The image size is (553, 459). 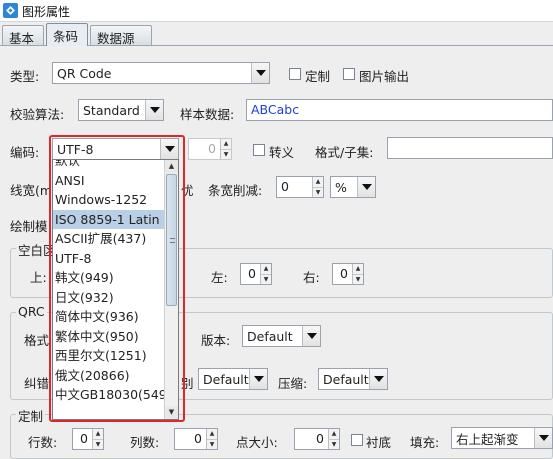 What do you see at coordinates (295, 74) in the screenshot?
I see `custom-checkbox` at bounding box center [295, 74].